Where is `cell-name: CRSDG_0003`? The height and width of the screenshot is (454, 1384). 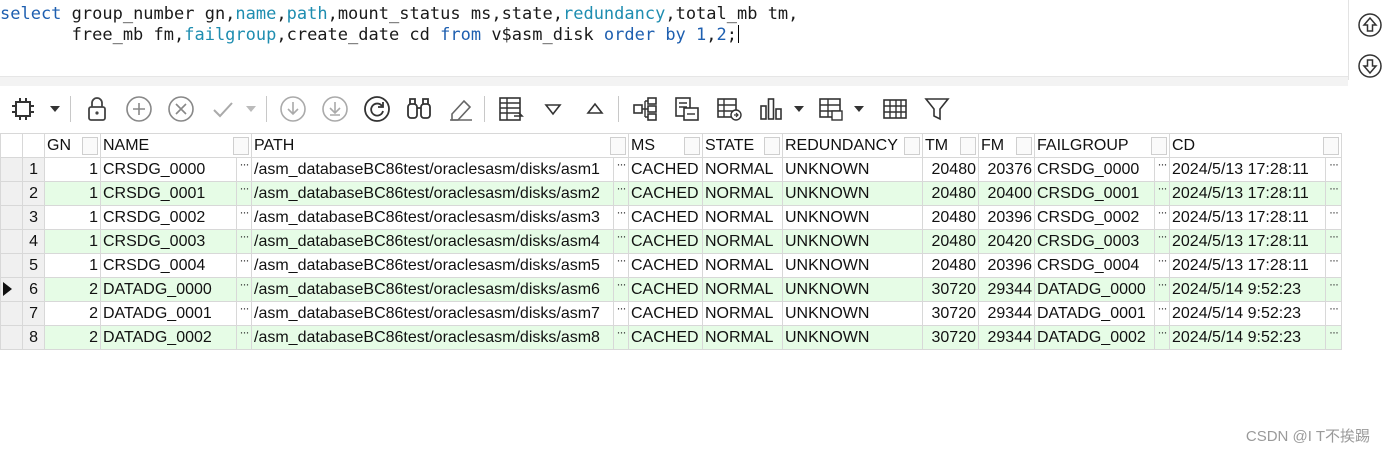 cell-name: CRSDG_0003 is located at coordinates (168, 241).